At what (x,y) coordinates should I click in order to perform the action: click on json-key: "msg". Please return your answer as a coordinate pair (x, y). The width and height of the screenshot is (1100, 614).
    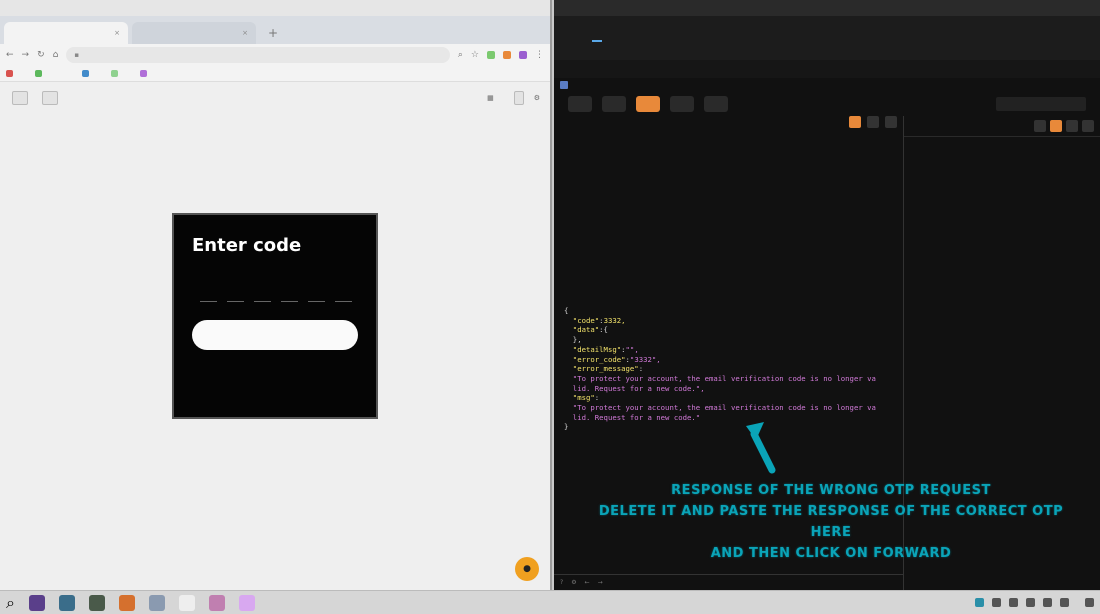
    Looking at the image, I should click on (583, 398).